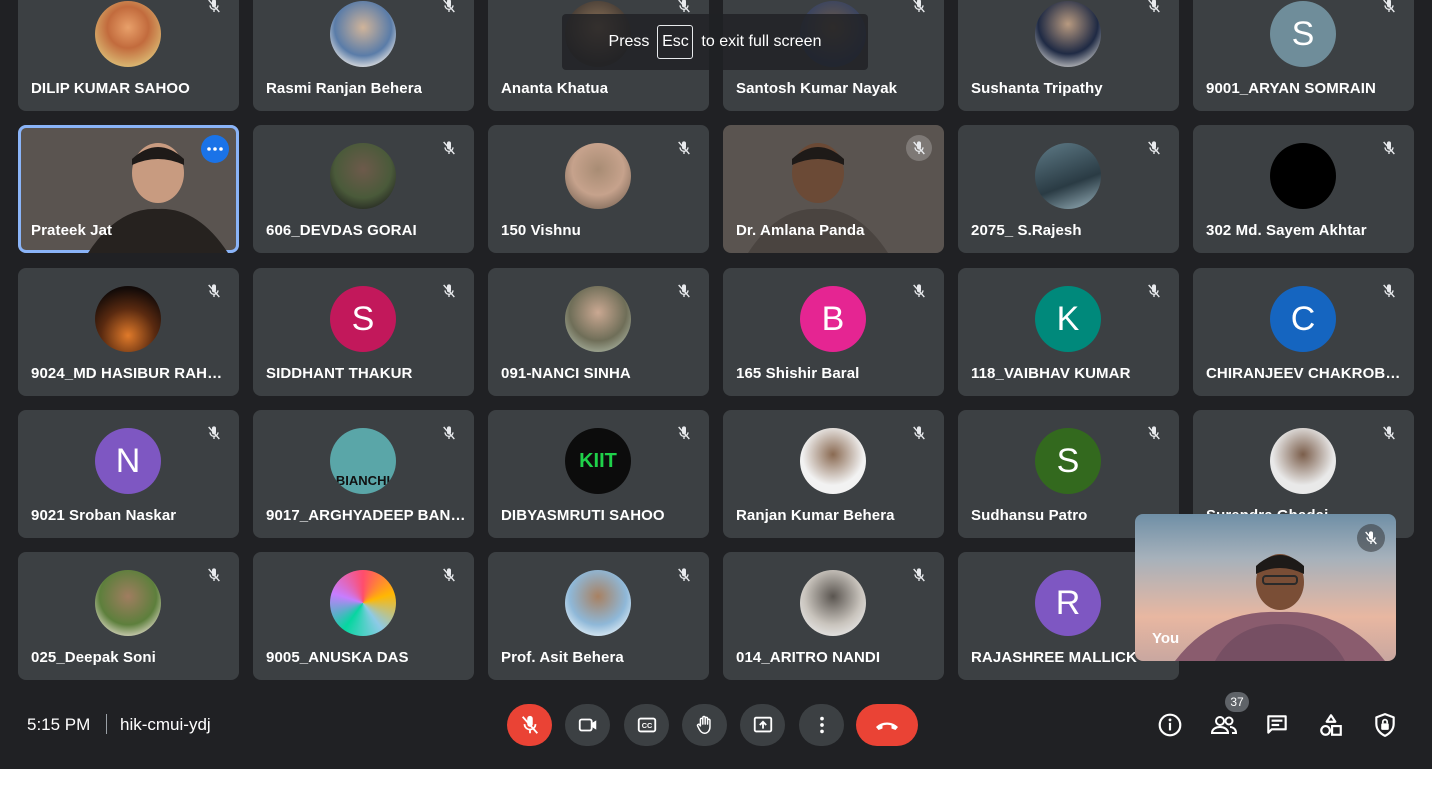  I want to click on participant-tile: 9024_MD HASIBUR RAHMAN, so click(128, 332).